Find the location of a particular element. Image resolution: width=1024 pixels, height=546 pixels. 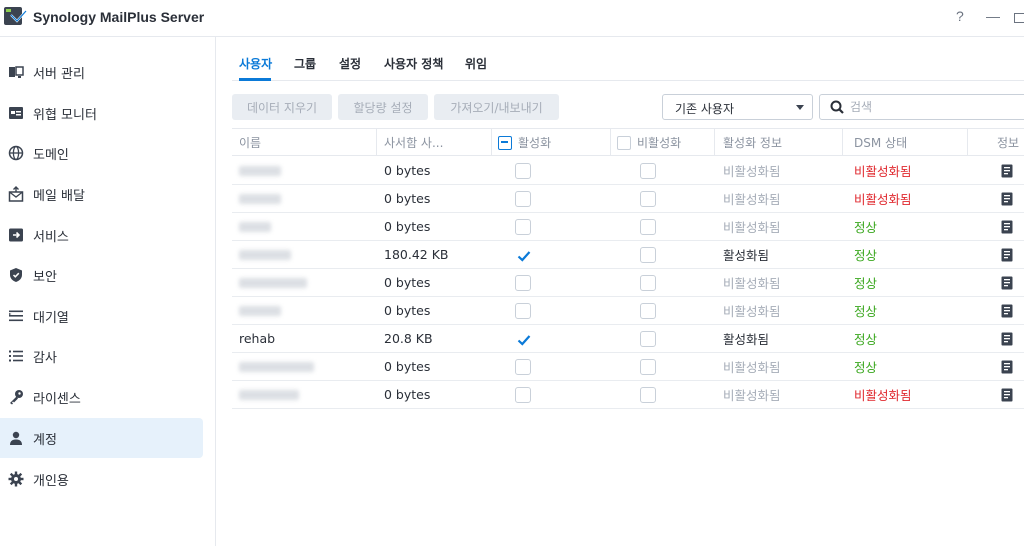

sidebar-item-services: 서비스 is located at coordinates (101, 235).